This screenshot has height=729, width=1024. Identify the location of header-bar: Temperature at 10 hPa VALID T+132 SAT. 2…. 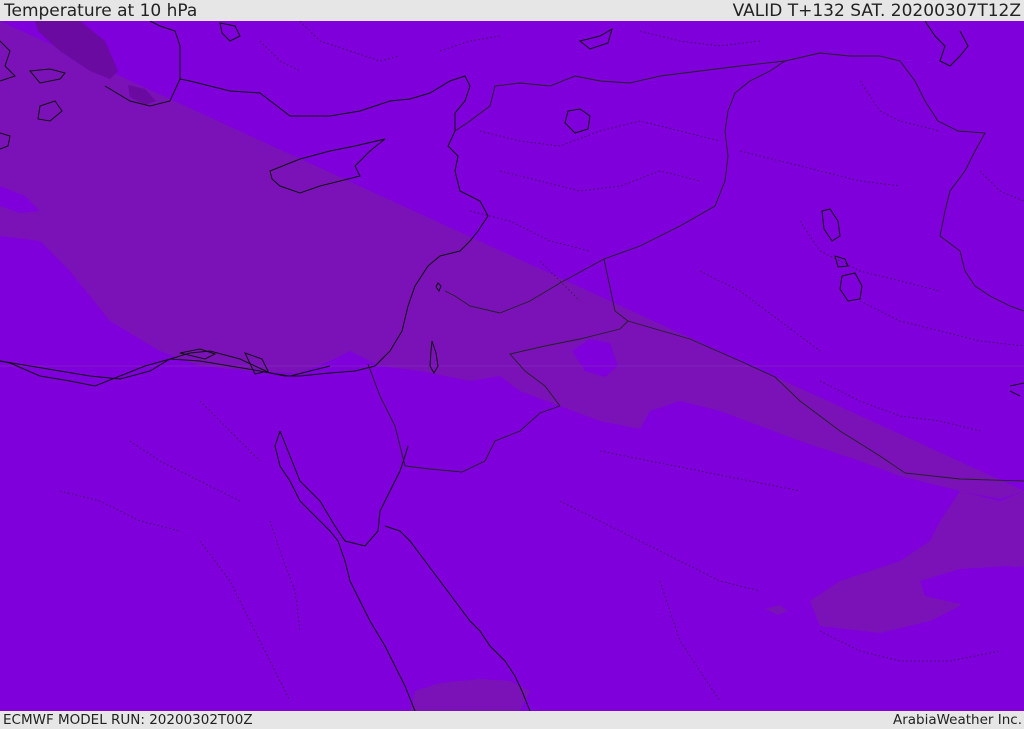
(512, 10).